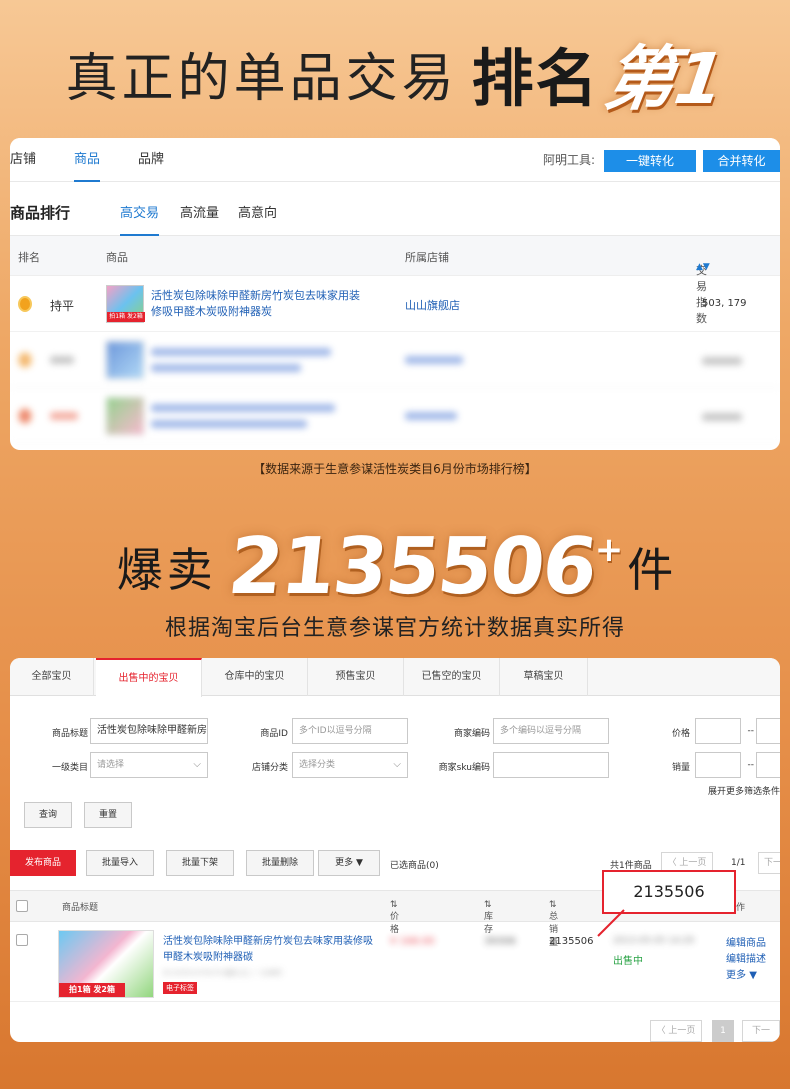  What do you see at coordinates (257, 219) in the screenshot?
I see `subtab-high-intent: 高意向` at bounding box center [257, 219].